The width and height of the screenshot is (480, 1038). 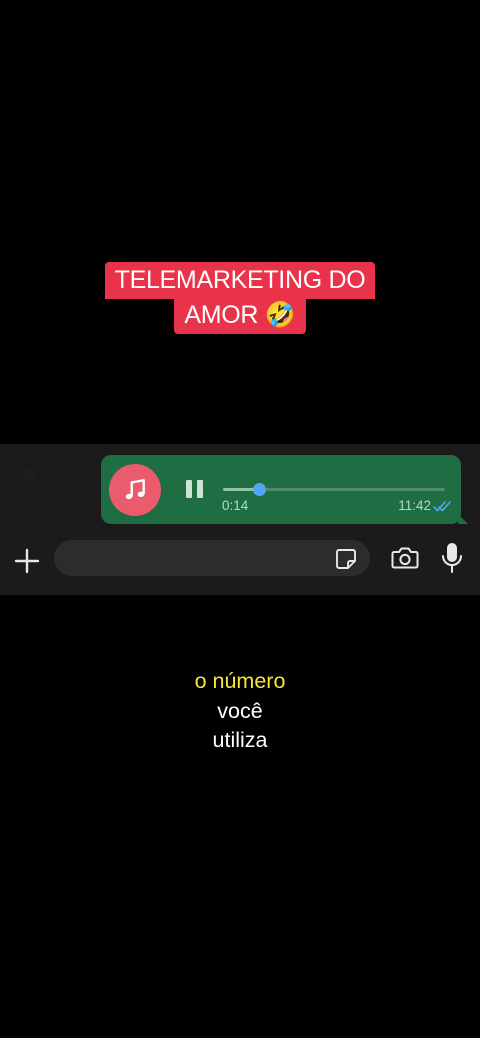 I want to click on microphone-icon, so click(x=452, y=558).